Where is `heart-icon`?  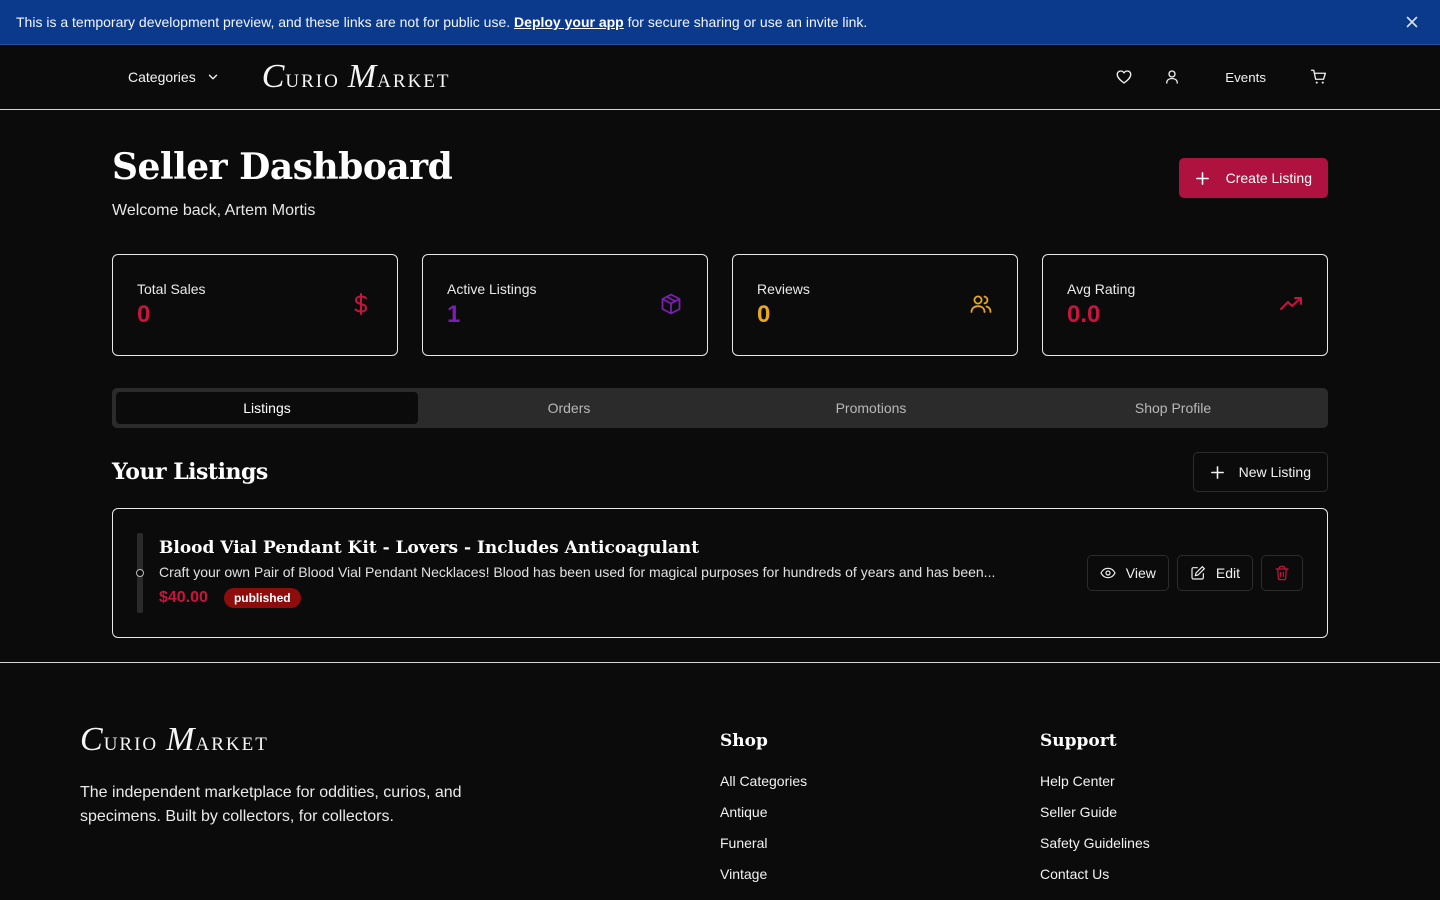
heart-icon is located at coordinates (1124, 77).